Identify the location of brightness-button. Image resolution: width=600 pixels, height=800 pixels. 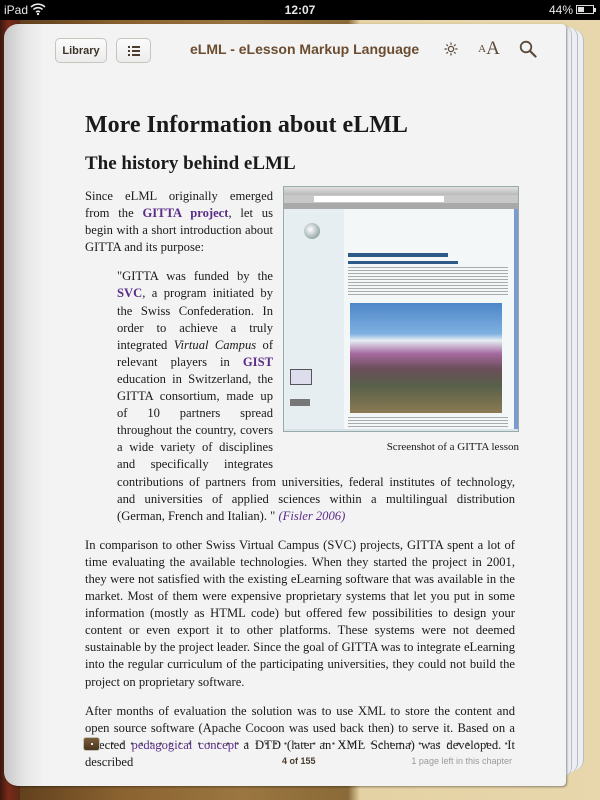
(451, 49).